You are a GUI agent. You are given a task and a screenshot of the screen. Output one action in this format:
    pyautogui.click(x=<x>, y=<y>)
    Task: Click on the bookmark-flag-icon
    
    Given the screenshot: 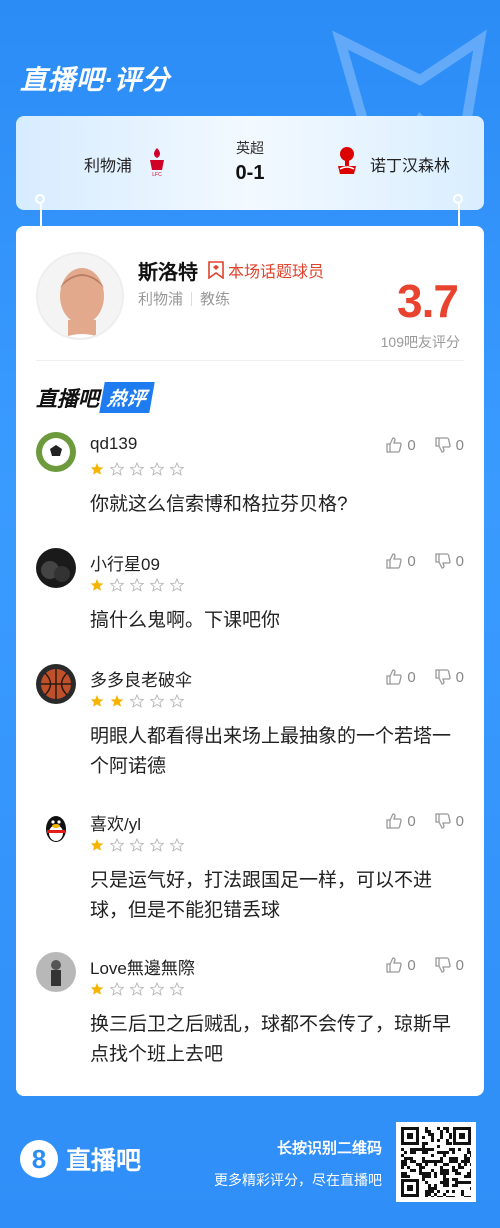 What is the action you would take?
    pyautogui.click(x=216, y=270)
    